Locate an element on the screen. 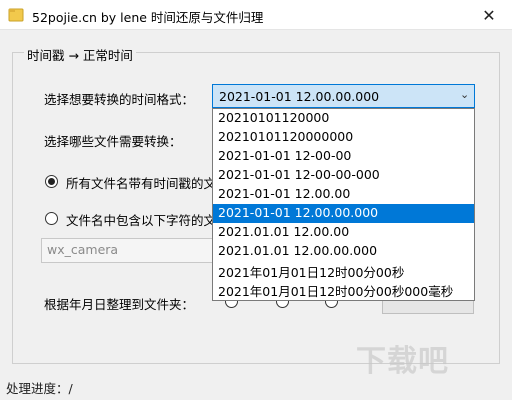 Image resolution: width=512 pixels, height=400 pixels. format-label: 选择想要转换的时间格式： is located at coordinates (119, 99).